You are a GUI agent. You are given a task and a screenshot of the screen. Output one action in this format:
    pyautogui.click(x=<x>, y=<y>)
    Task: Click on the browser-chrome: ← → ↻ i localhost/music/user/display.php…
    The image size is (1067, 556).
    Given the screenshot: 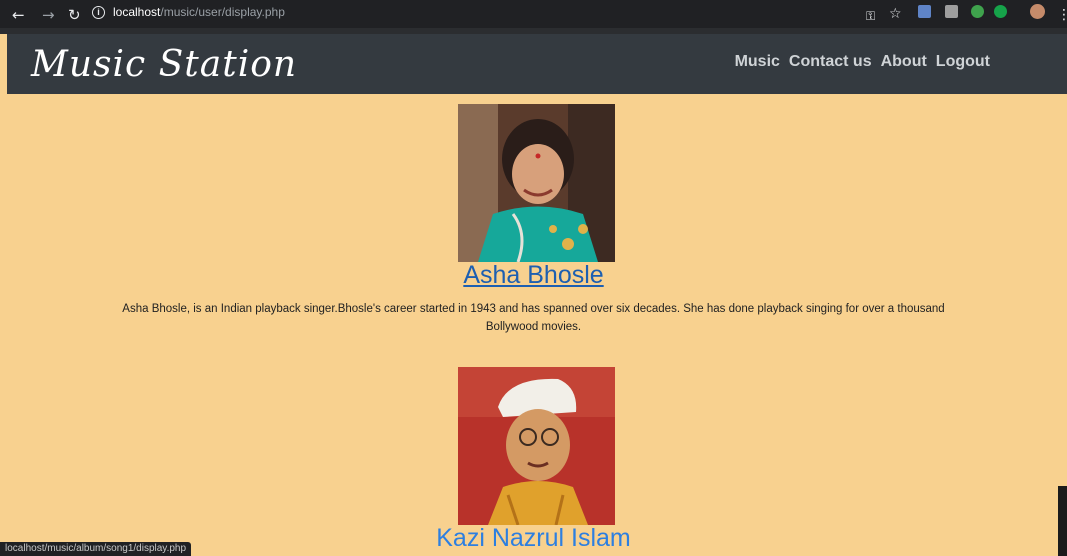 What is the action you would take?
    pyautogui.click(x=533, y=17)
    